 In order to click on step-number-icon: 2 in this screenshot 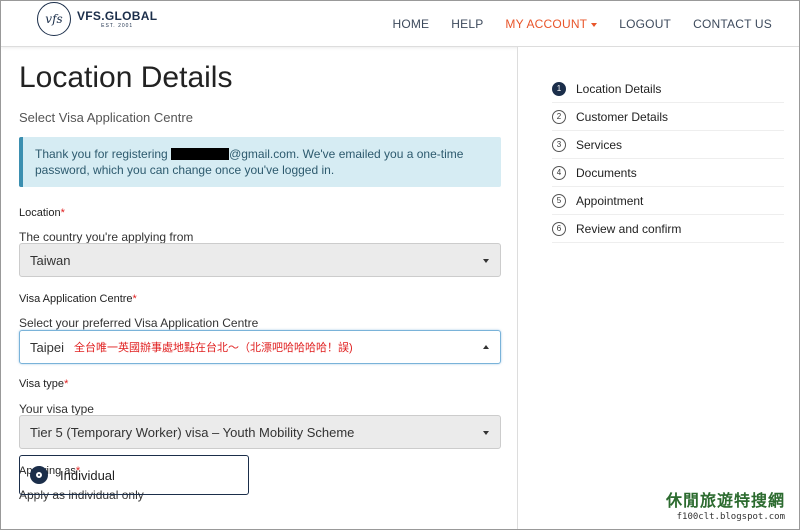, I will do `click(559, 116)`.